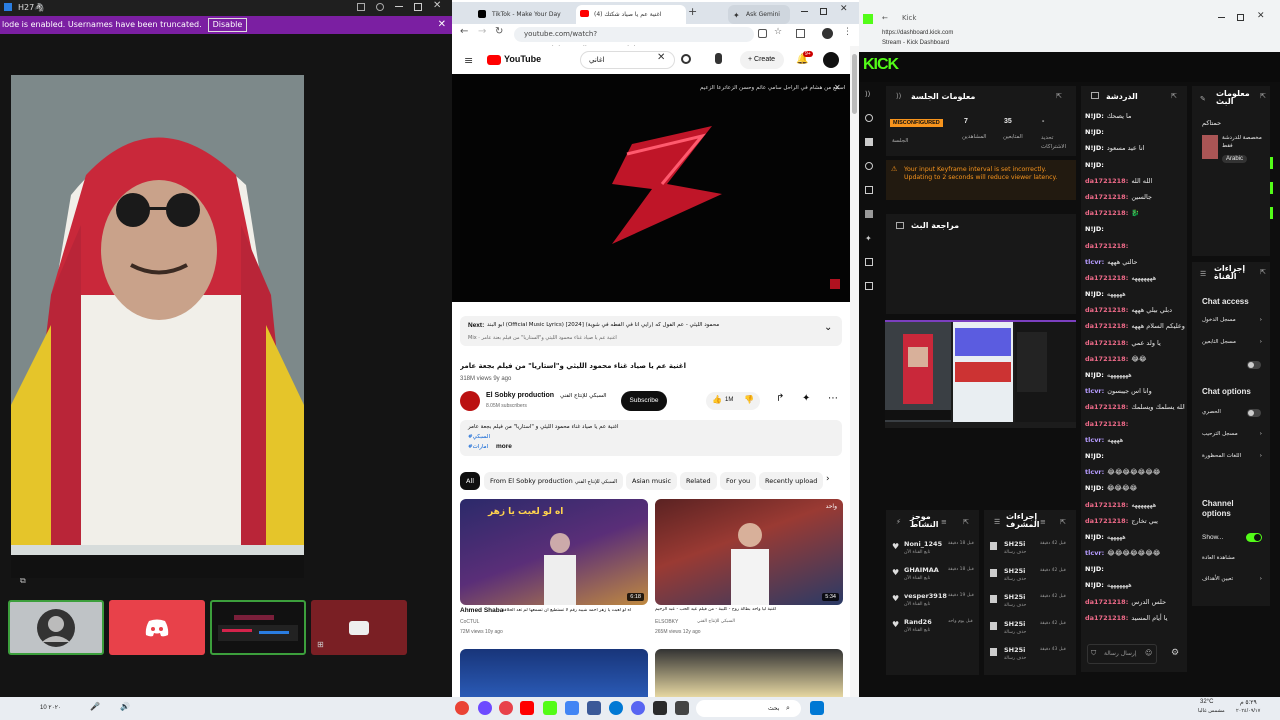  What do you see at coordinates (1135, 407) in the screenshot?
I see `chat-message: da1721218: الله يسلمك ويسلمك` at bounding box center [1135, 407].